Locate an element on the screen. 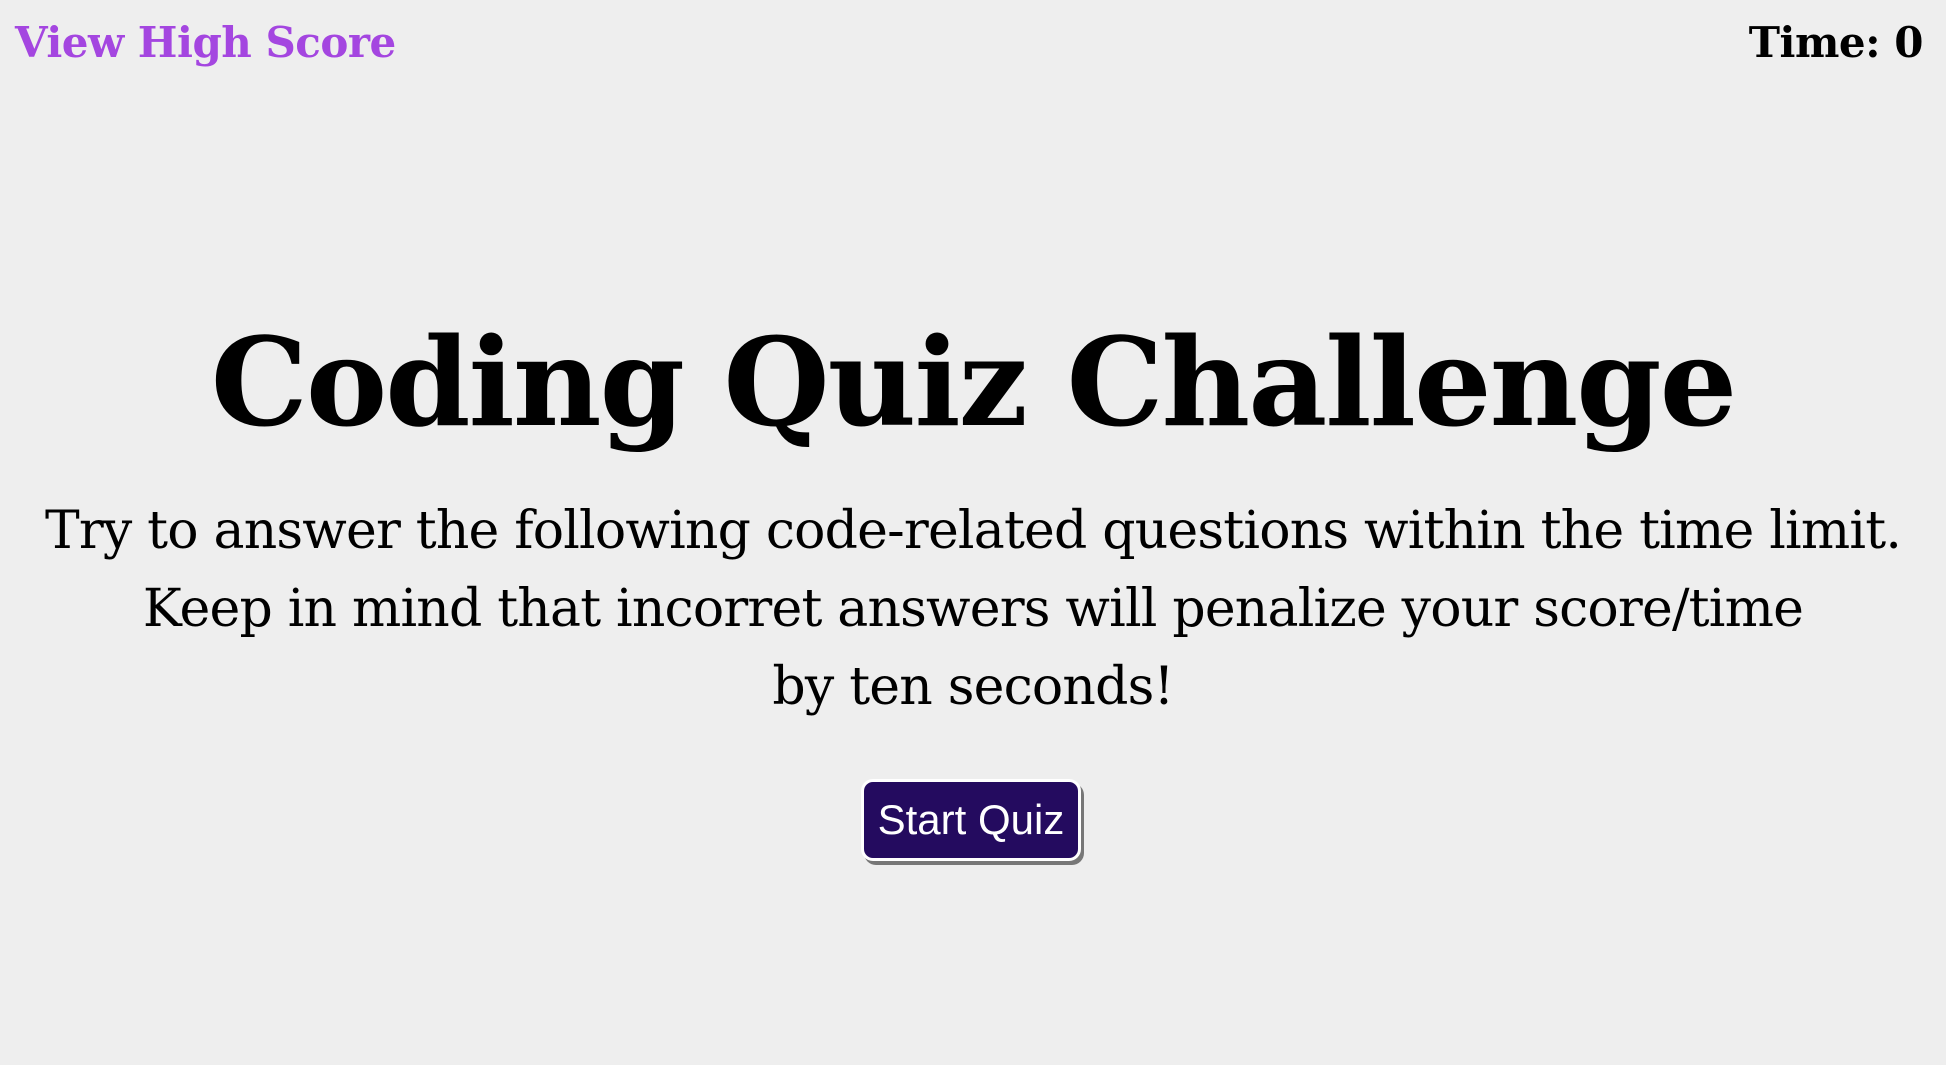 Image resolution: width=1946 pixels, height=1065 pixels. view-high-score-link: View High Score is located at coordinates (205, 42).